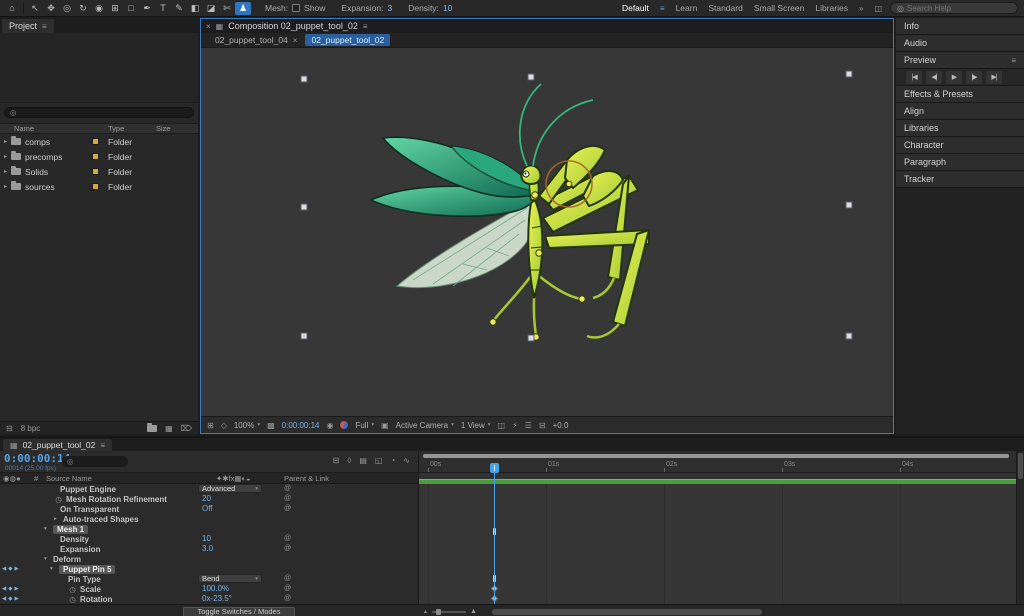 The image size is (1024, 616). I want to click on property-label: Puppet Engine, so click(88, 489).